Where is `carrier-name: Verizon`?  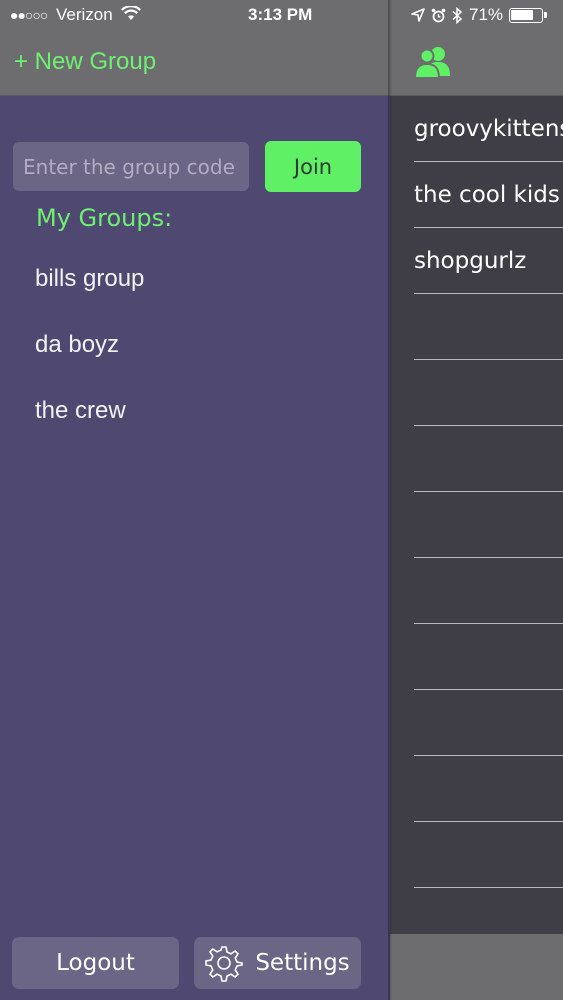 carrier-name: Verizon is located at coordinates (84, 14).